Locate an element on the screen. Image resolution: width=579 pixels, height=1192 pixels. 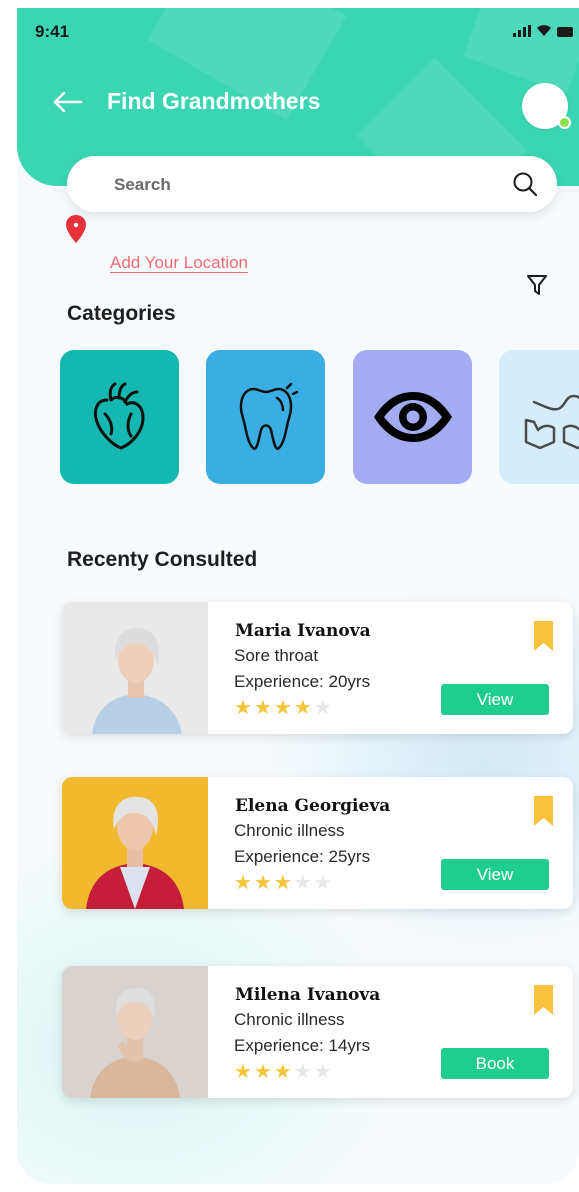
doctor-condition: Sore throat is located at coordinates (276, 655).